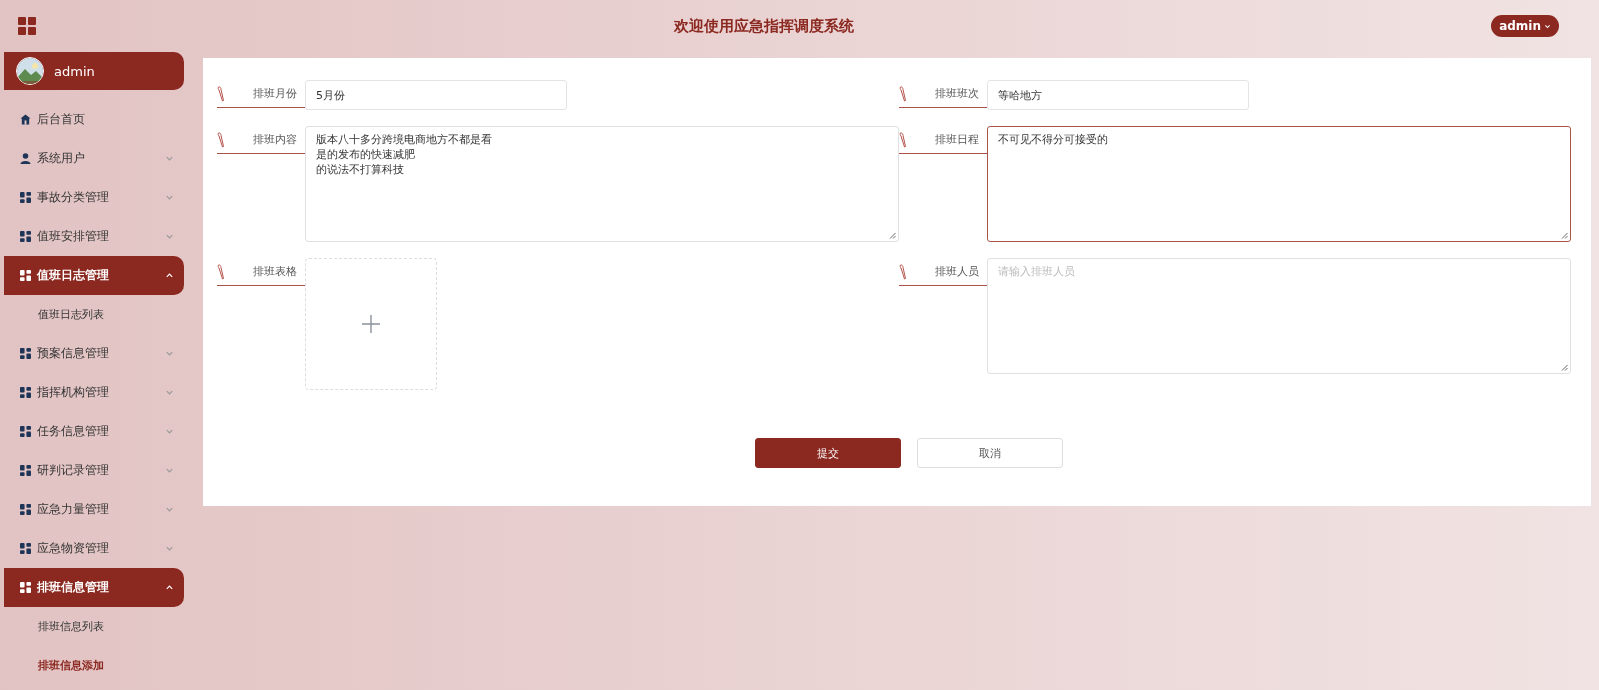  What do you see at coordinates (27, 26) in the screenshot?
I see `menu-icon` at bounding box center [27, 26].